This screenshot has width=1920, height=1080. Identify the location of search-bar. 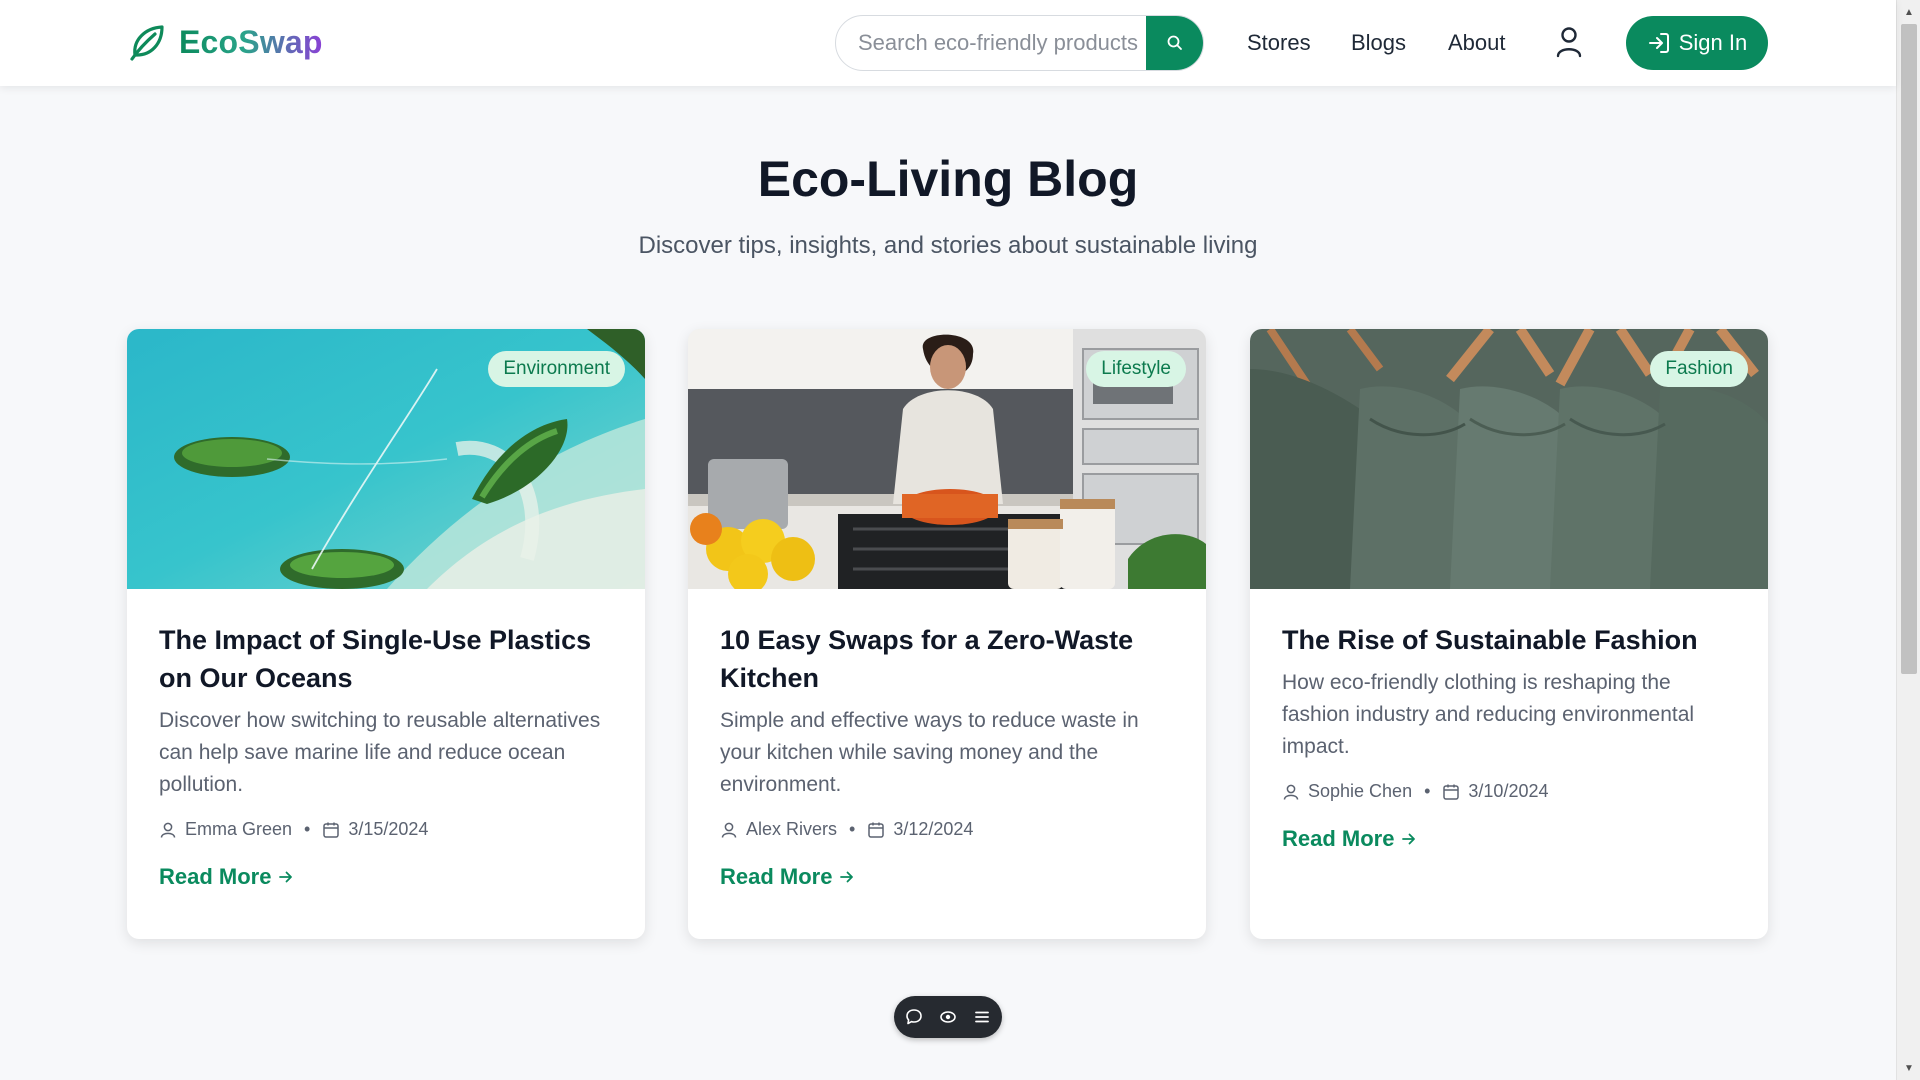
(1019, 43).